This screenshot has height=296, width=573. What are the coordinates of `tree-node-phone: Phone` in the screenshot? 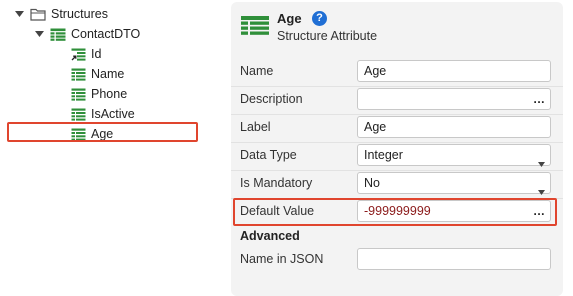 It's located at (99, 94).